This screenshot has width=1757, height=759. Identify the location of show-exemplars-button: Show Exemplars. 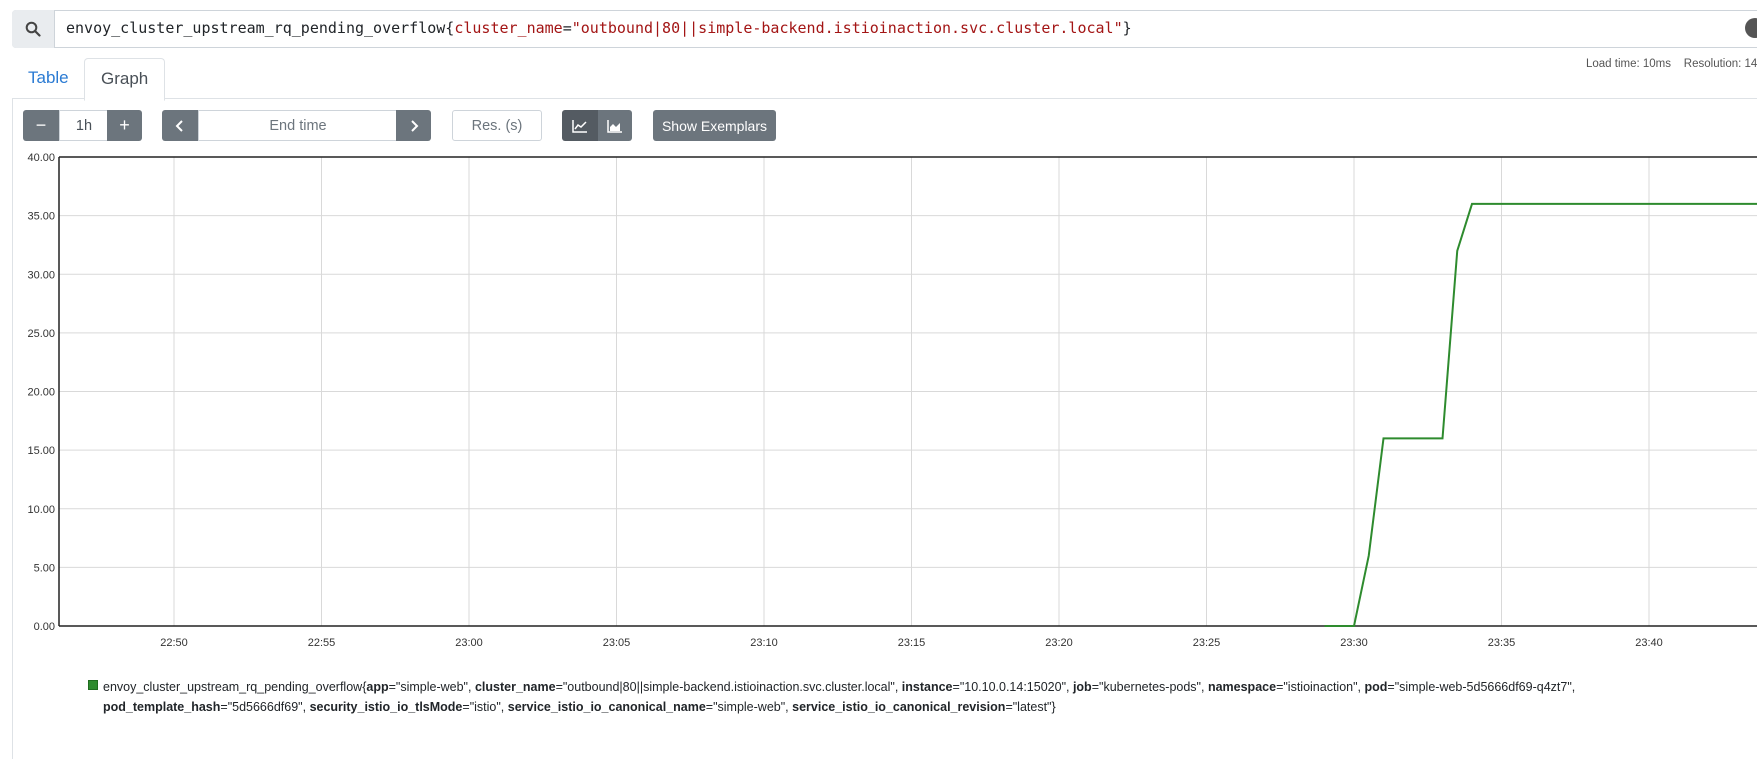
(714, 125).